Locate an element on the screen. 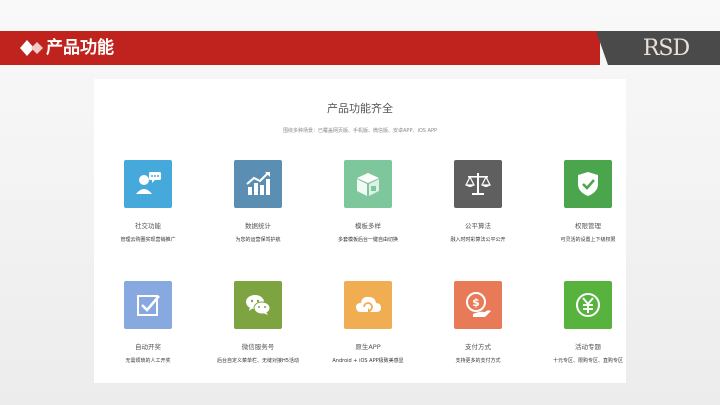  feature-name: 权限管理 is located at coordinates (588, 226).